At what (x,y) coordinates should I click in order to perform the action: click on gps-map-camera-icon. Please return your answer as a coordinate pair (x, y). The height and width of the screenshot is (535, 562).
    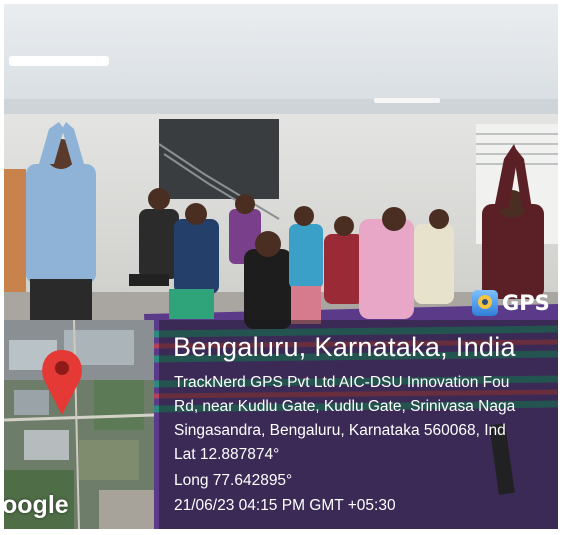
    Looking at the image, I should click on (485, 303).